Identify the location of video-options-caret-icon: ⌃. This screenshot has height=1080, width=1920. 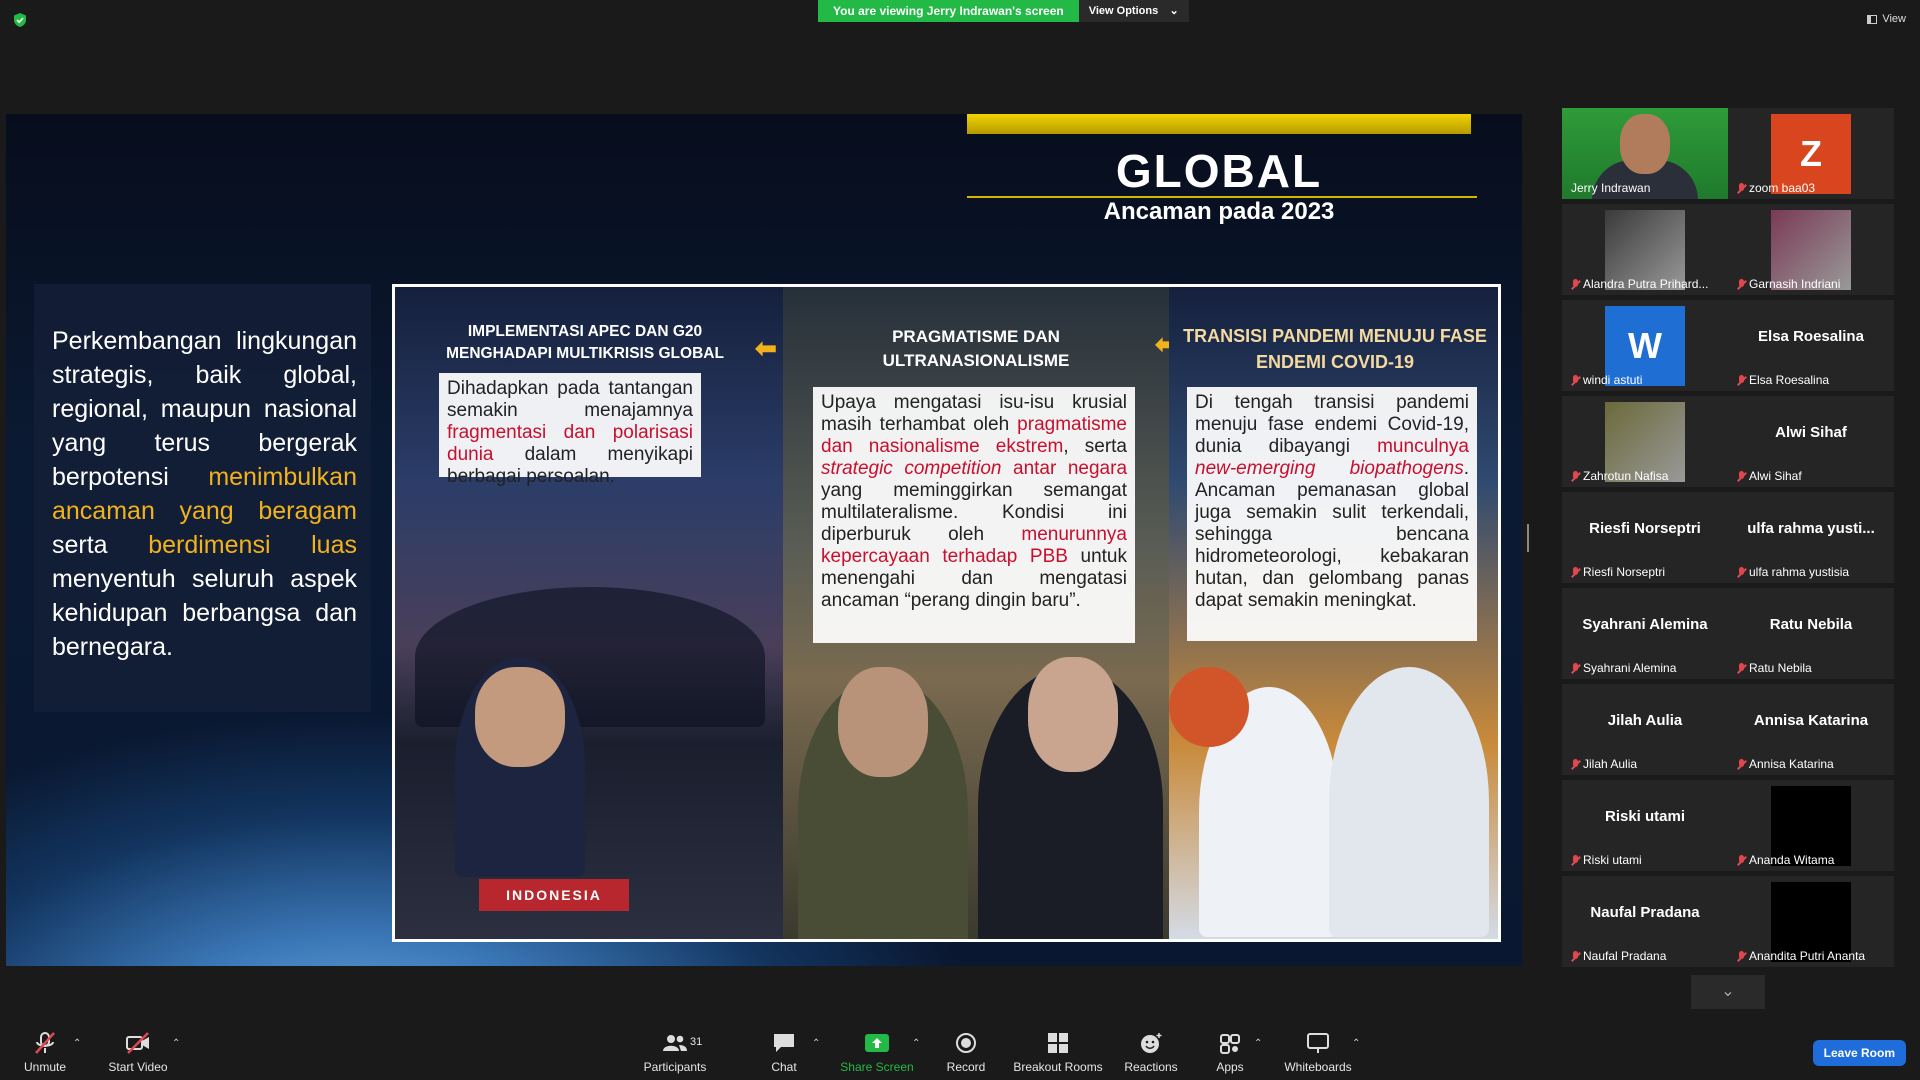
(176, 1043).